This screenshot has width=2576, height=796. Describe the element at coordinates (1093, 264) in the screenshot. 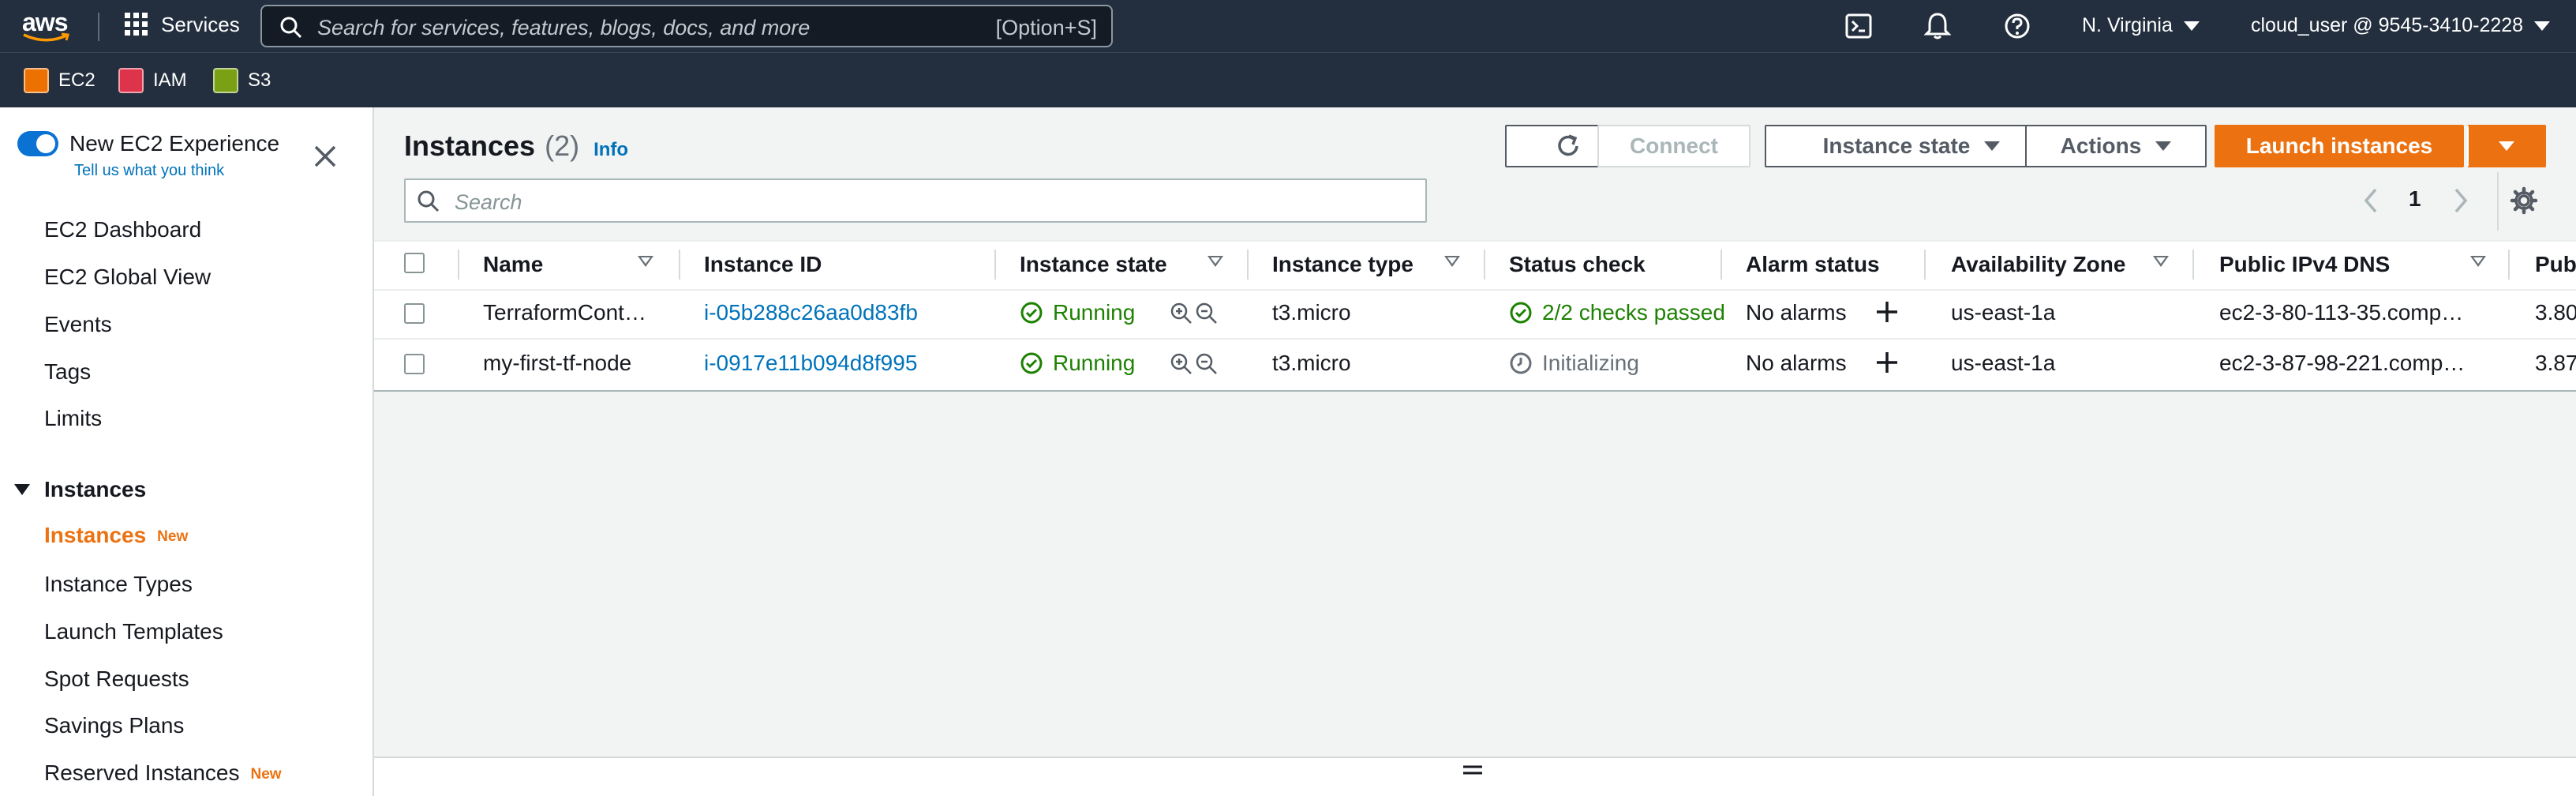

I see `column-header-instance-state: Instance state` at that location.